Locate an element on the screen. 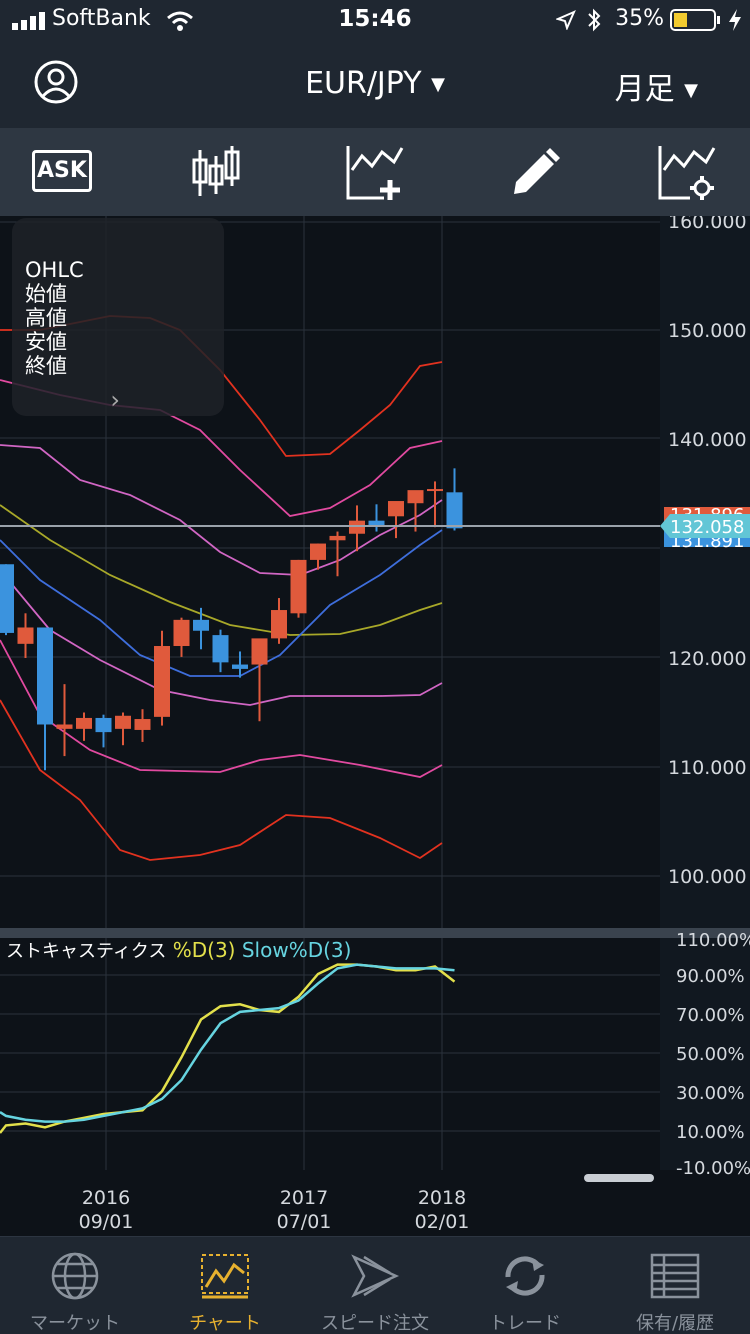  ask-bid-toggle-button: ASK is located at coordinates (62, 171).